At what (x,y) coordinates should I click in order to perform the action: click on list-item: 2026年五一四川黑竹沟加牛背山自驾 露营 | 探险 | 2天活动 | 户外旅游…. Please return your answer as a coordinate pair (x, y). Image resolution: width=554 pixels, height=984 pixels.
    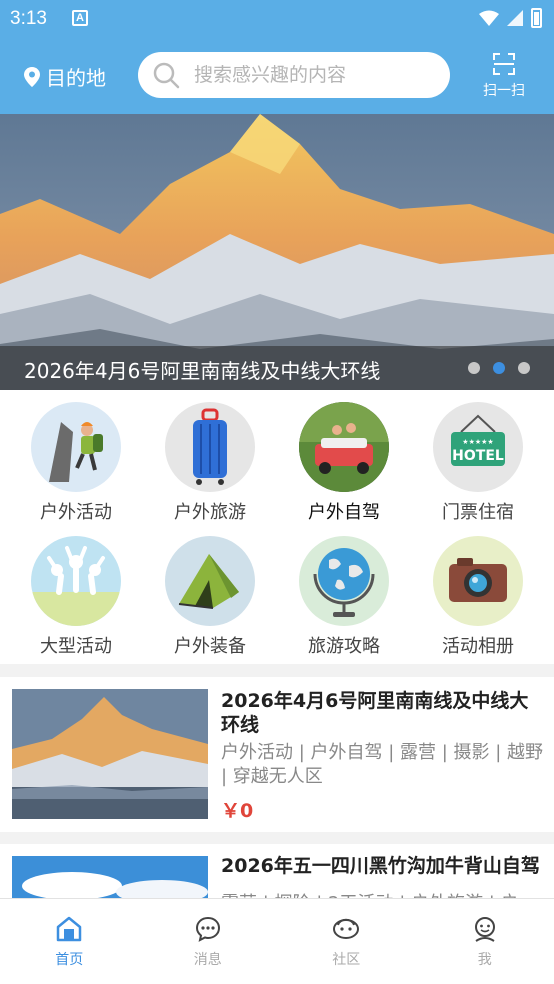
    Looking at the image, I should click on (277, 874).